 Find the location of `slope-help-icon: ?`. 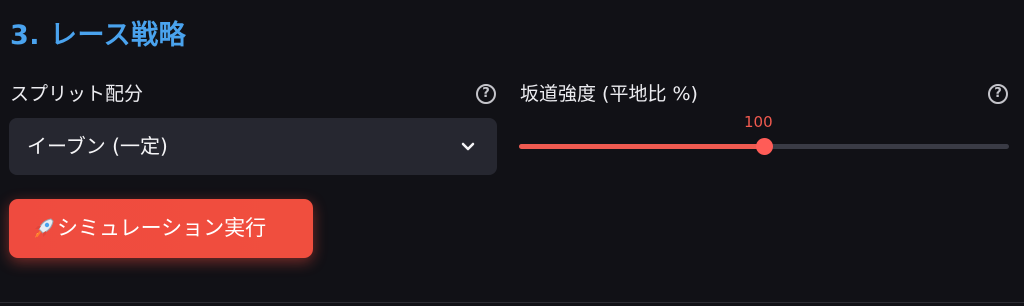

slope-help-icon: ? is located at coordinates (998, 94).